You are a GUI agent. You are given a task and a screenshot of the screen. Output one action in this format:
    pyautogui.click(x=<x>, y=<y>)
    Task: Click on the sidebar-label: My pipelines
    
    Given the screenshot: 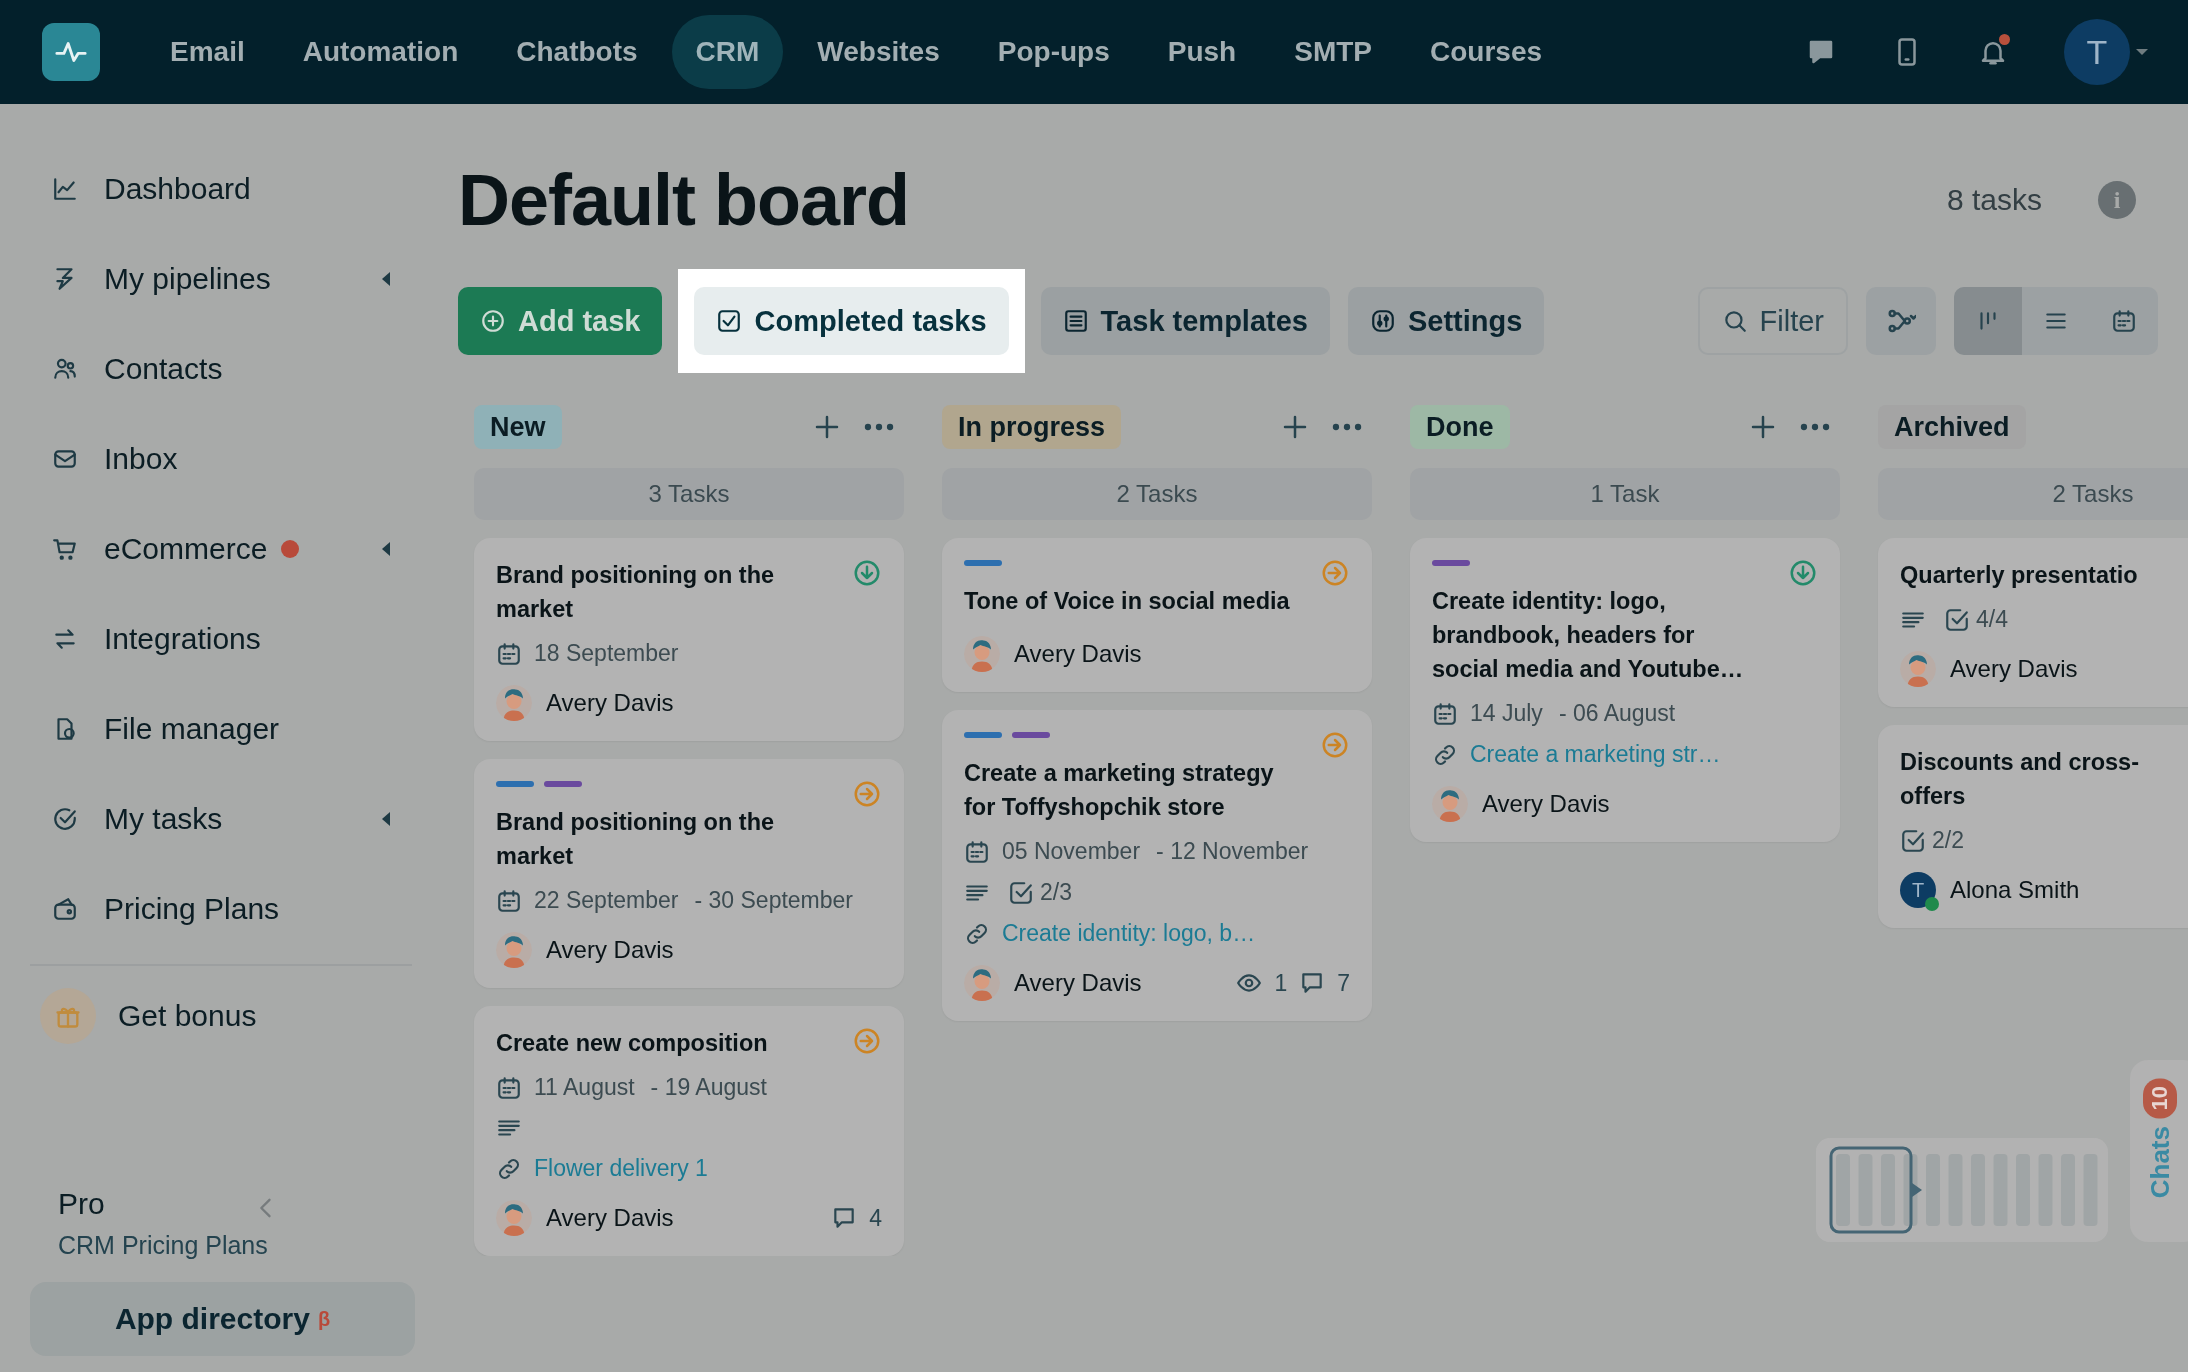 What is the action you would take?
    pyautogui.click(x=187, y=279)
    